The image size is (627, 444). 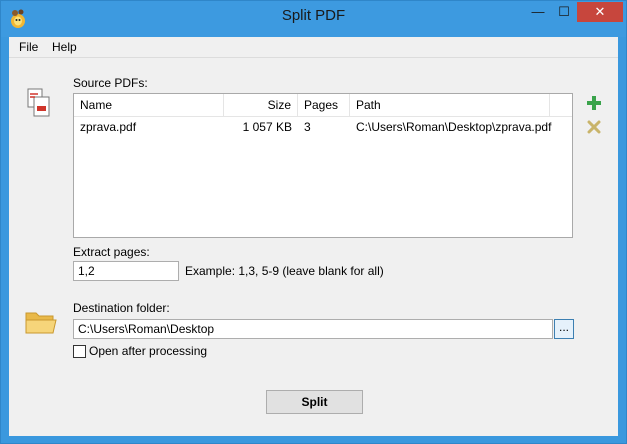 I want to click on cell-name: zprava.pdf, so click(x=108, y=127).